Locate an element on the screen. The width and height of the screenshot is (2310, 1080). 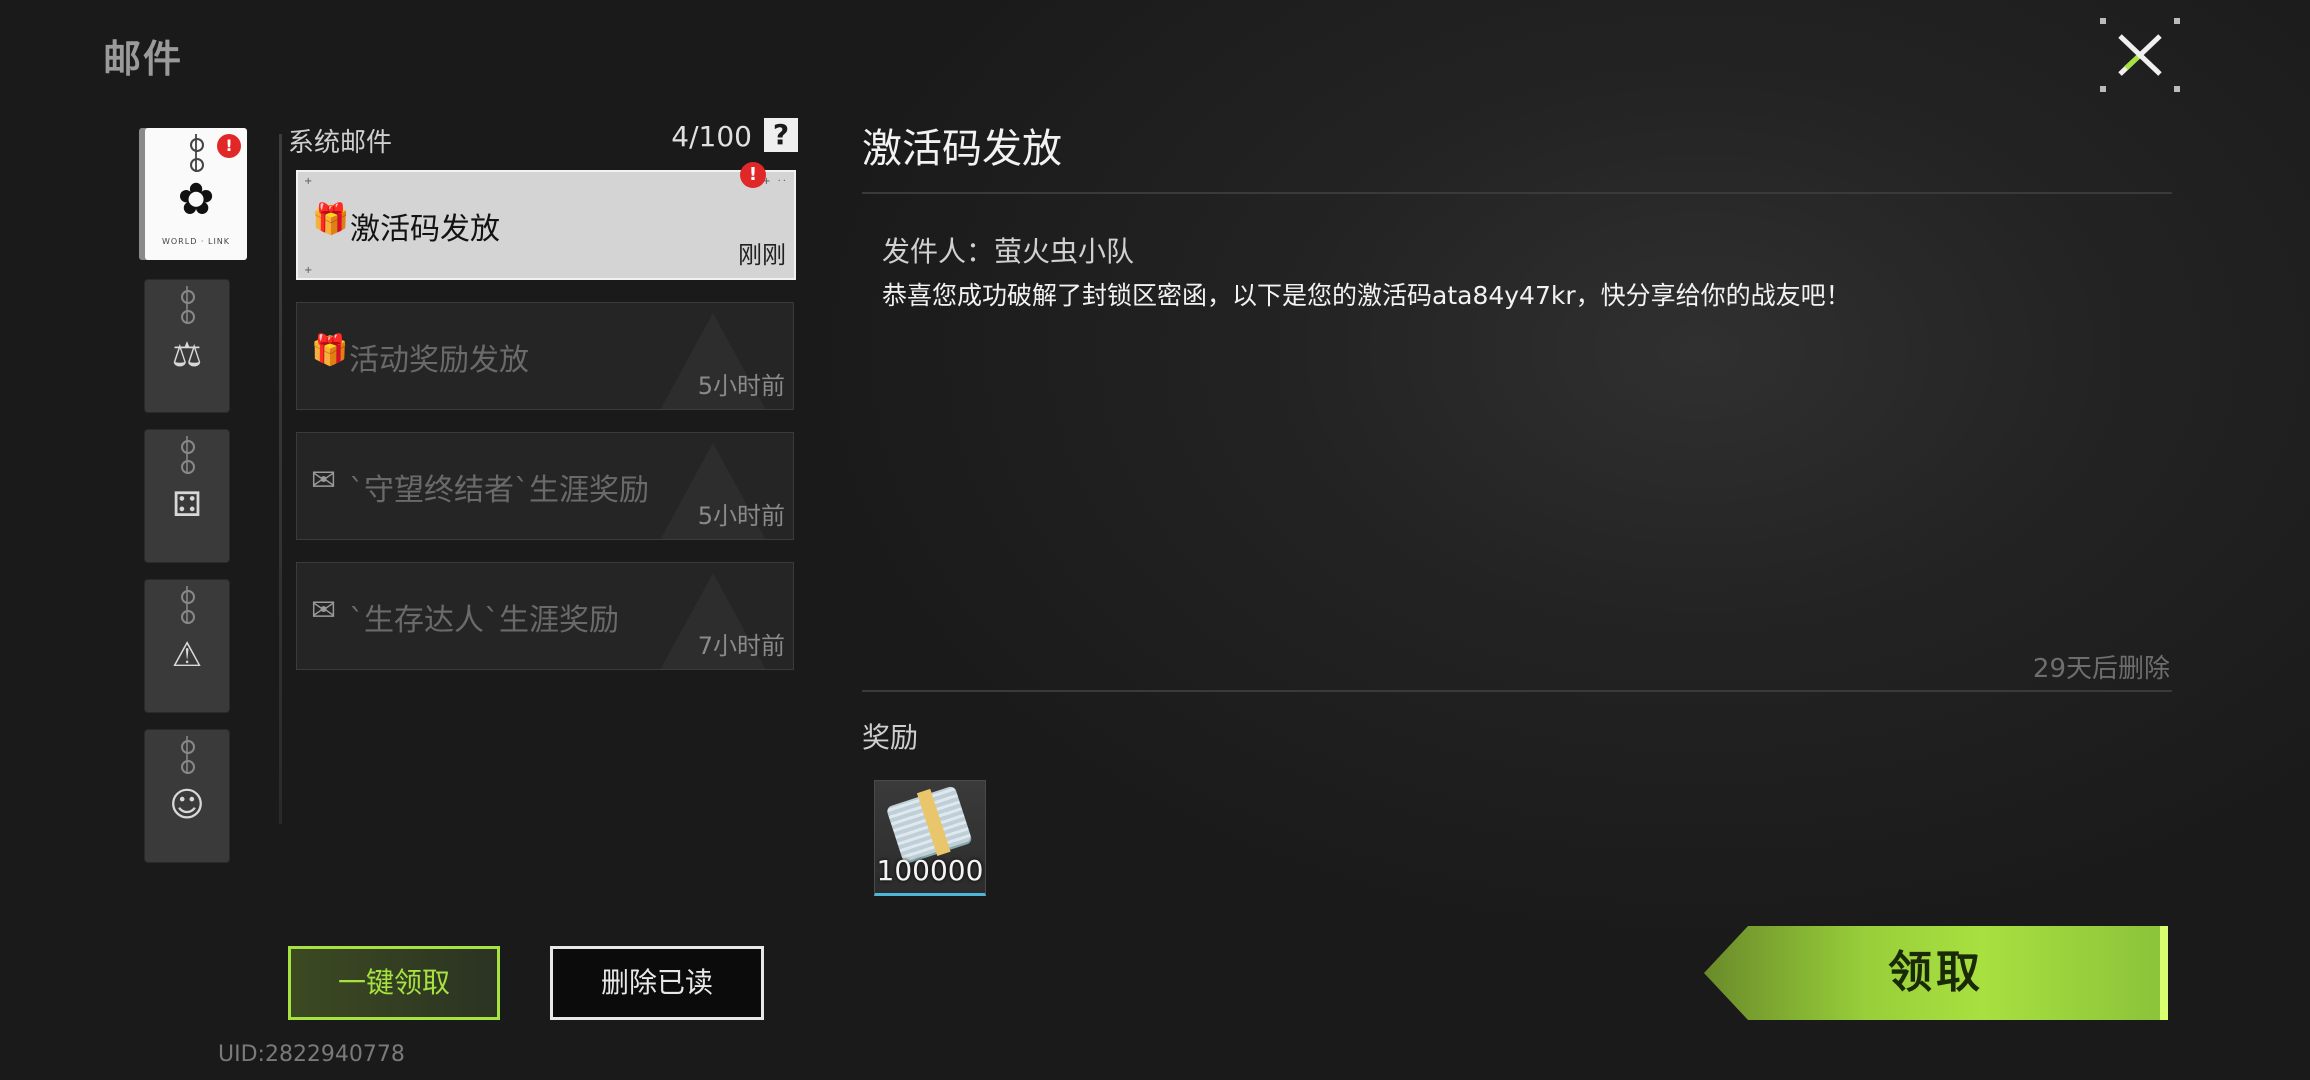
flower-emblem-icon: ✿ is located at coordinates (196, 199).